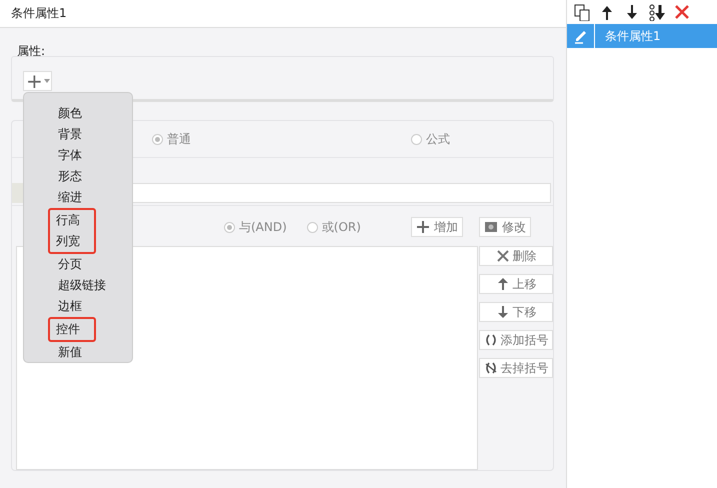  Describe the element at coordinates (341, 227) in the screenshot. I see `radio-label: 或(OR)` at that location.